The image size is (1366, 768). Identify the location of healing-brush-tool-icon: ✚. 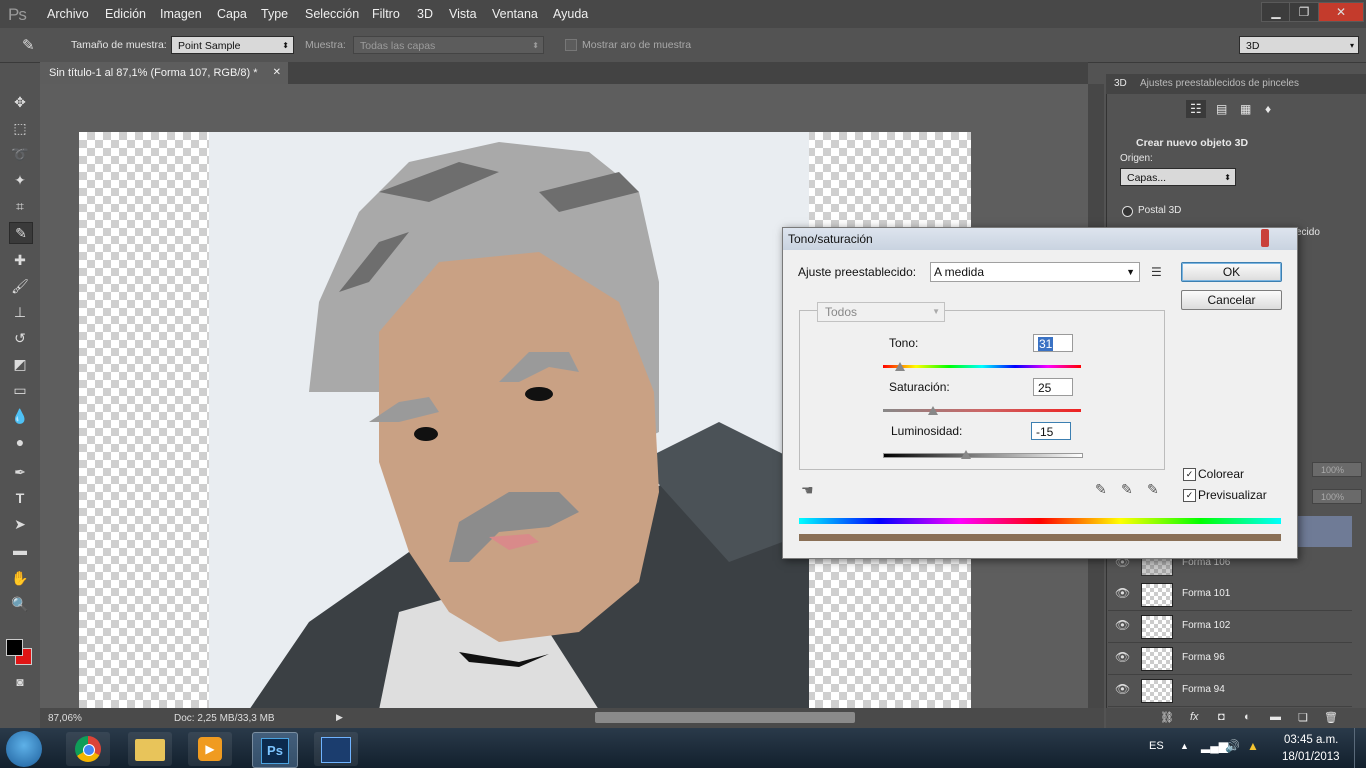
(20, 260).